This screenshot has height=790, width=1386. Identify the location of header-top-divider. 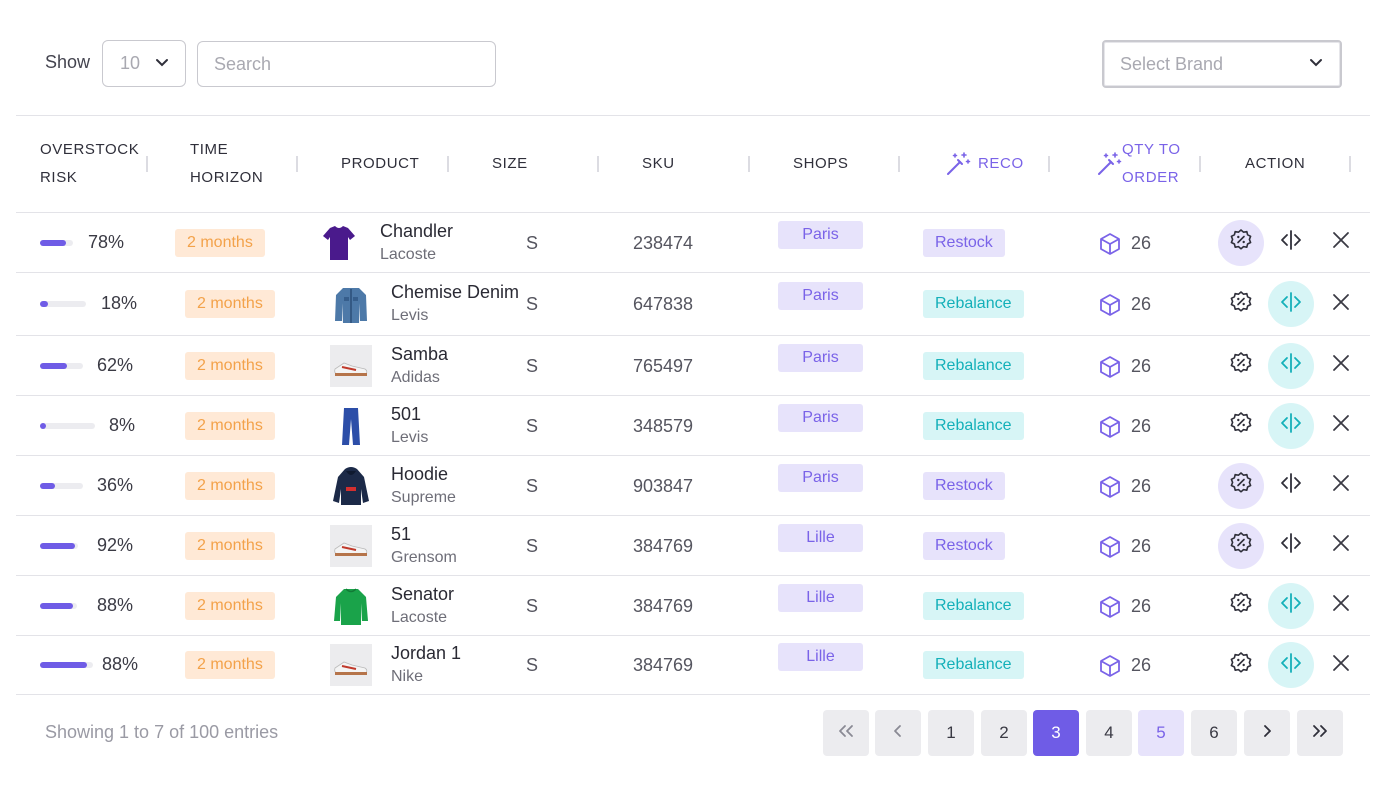
(693, 115).